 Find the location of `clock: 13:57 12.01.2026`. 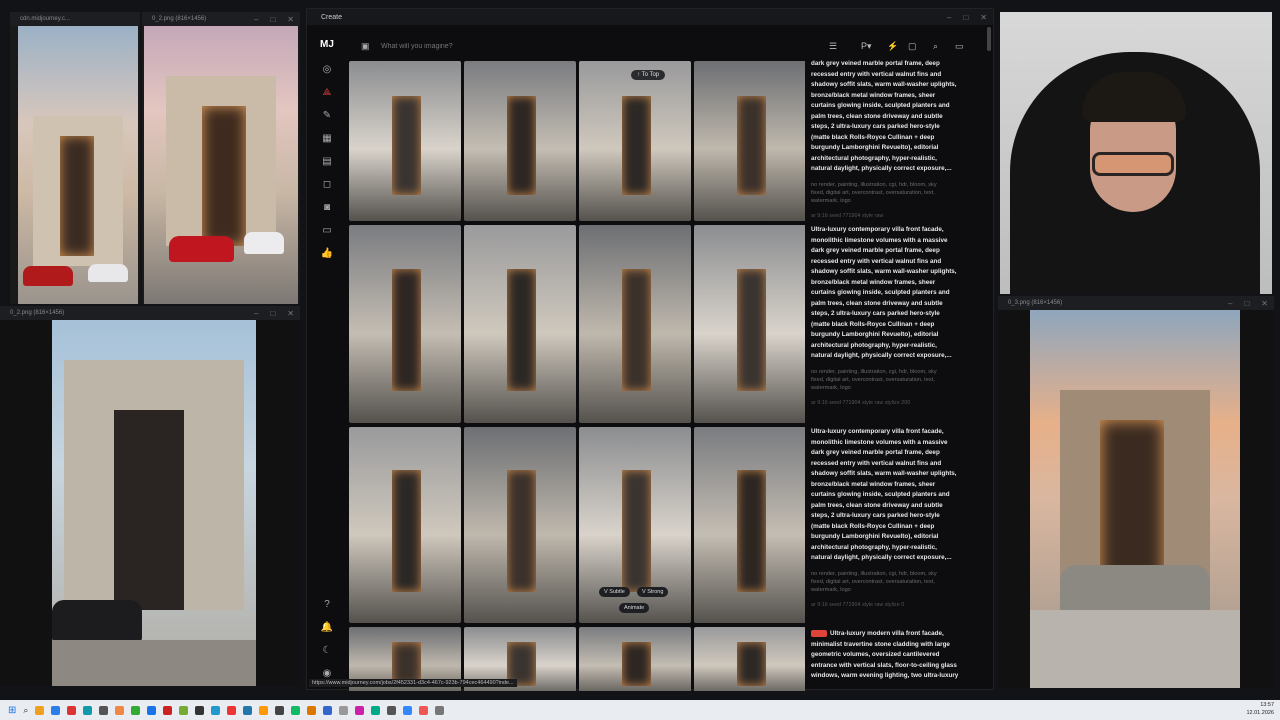

clock: 13:57 12.01.2026 is located at coordinates (1260, 709).